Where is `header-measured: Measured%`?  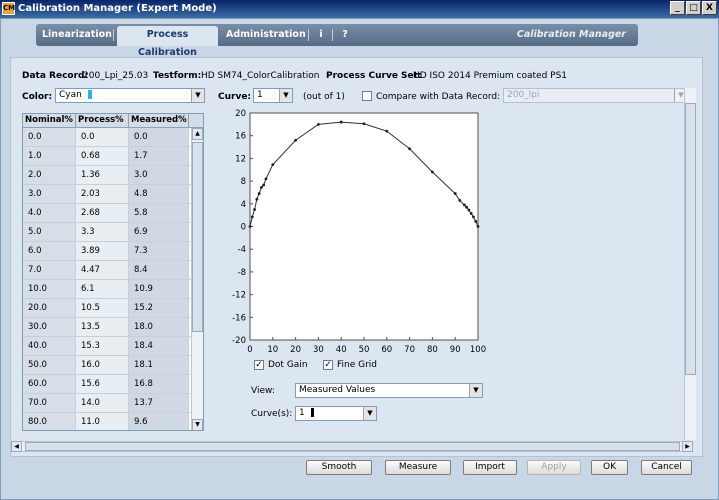 header-measured: Measured% is located at coordinates (159, 120).